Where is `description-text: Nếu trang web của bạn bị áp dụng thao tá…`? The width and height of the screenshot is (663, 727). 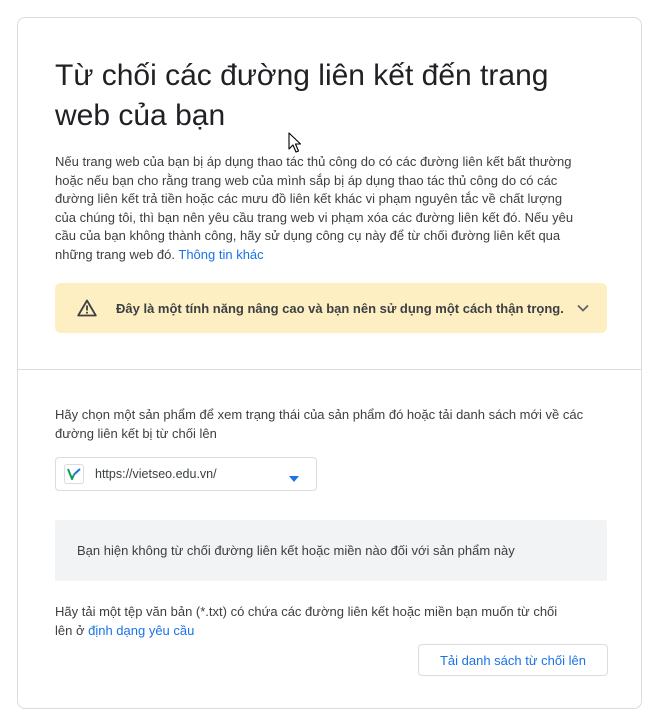 description-text: Nếu trang web của bạn bị áp dụng thao tá… is located at coordinates (314, 208).